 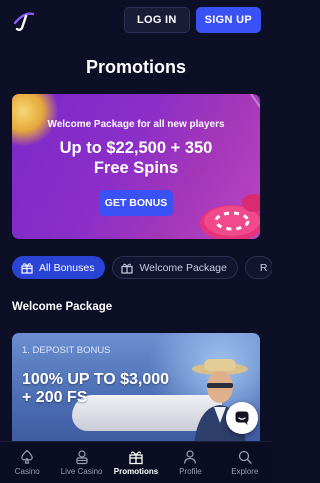 I want to click on gift-box-icon, so click(x=27, y=268).